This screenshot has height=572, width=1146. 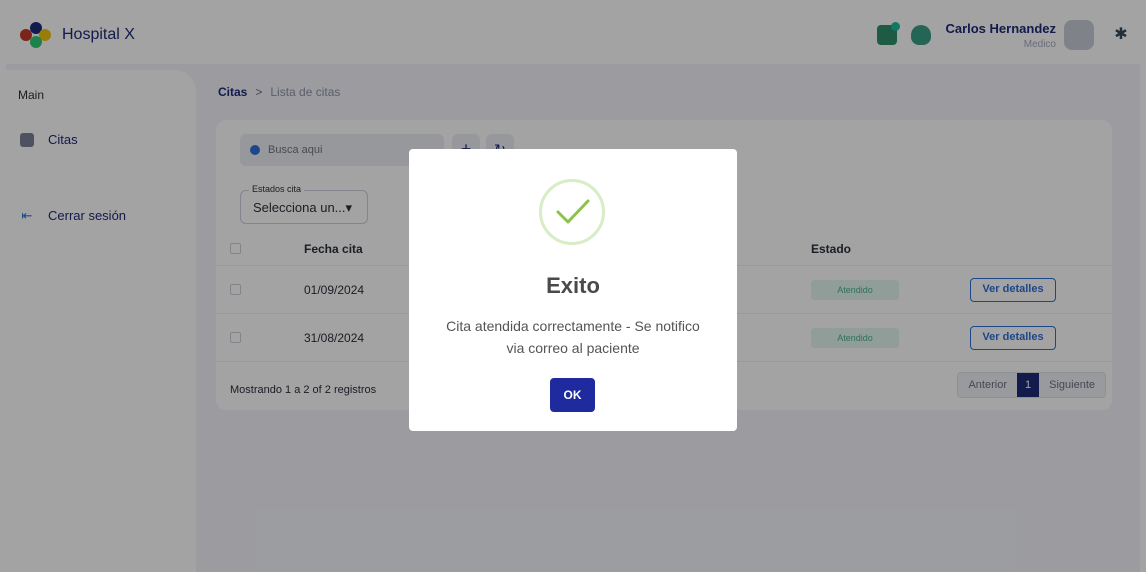 What do you see at coordinates (572, 395) in the screenshot?
I see `ok-button: OK` at bounding box center [572, 395].